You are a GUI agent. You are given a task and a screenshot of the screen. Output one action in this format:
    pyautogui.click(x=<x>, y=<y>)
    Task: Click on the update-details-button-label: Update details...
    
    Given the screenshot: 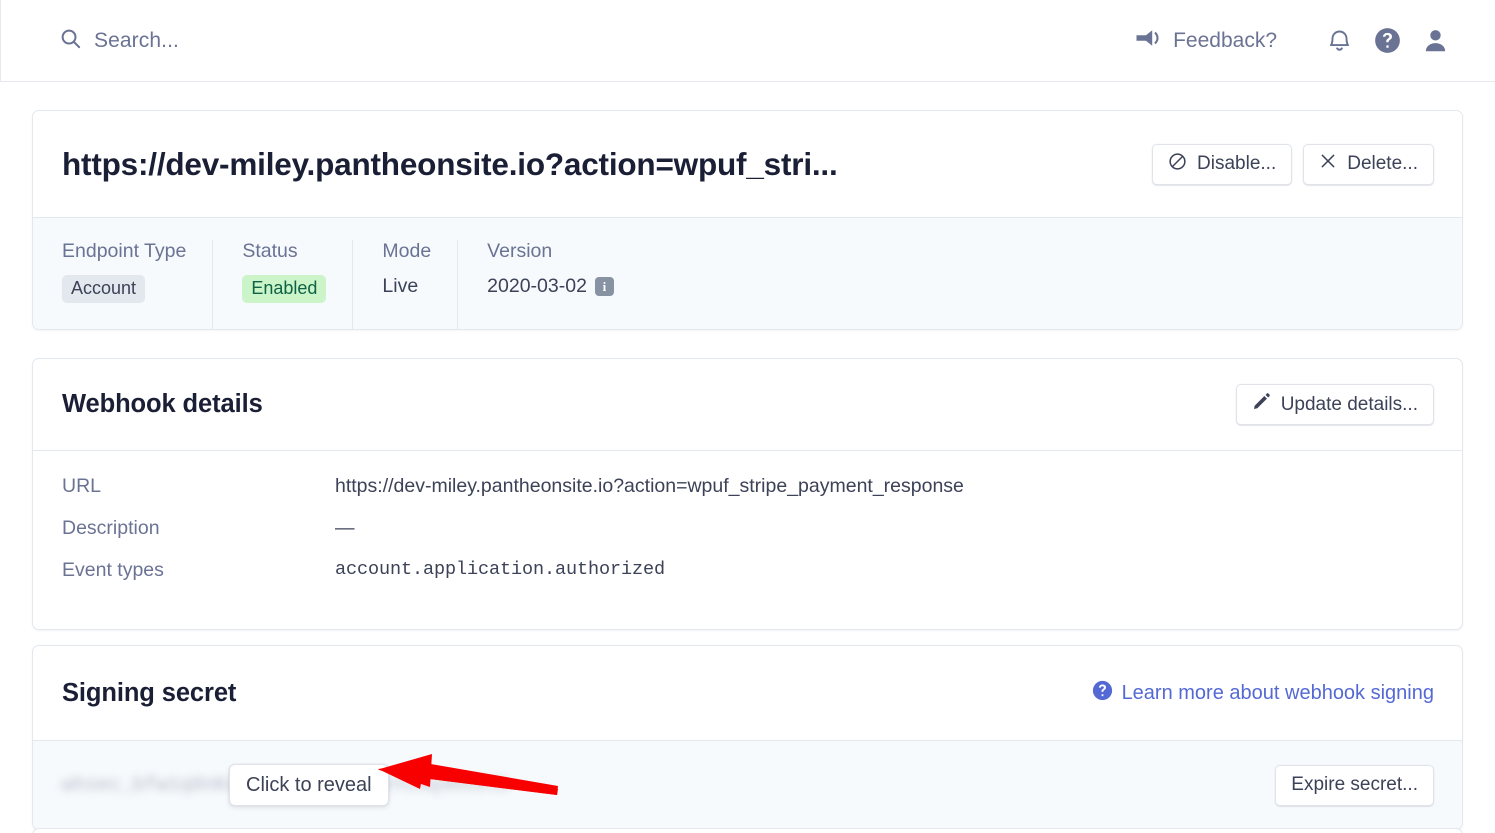 What is the action you would take?
    pyautogui.click(x=1349, y=404)
    